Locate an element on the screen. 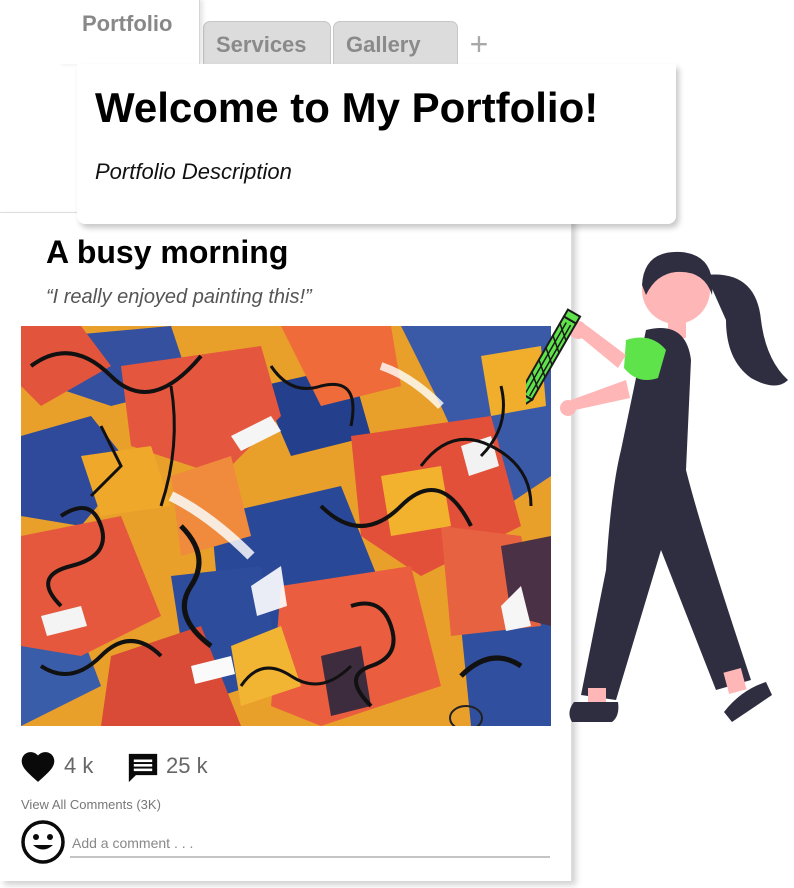 The image size is (794, 888). smiley-face-icon is located at coordinates (43, 842).